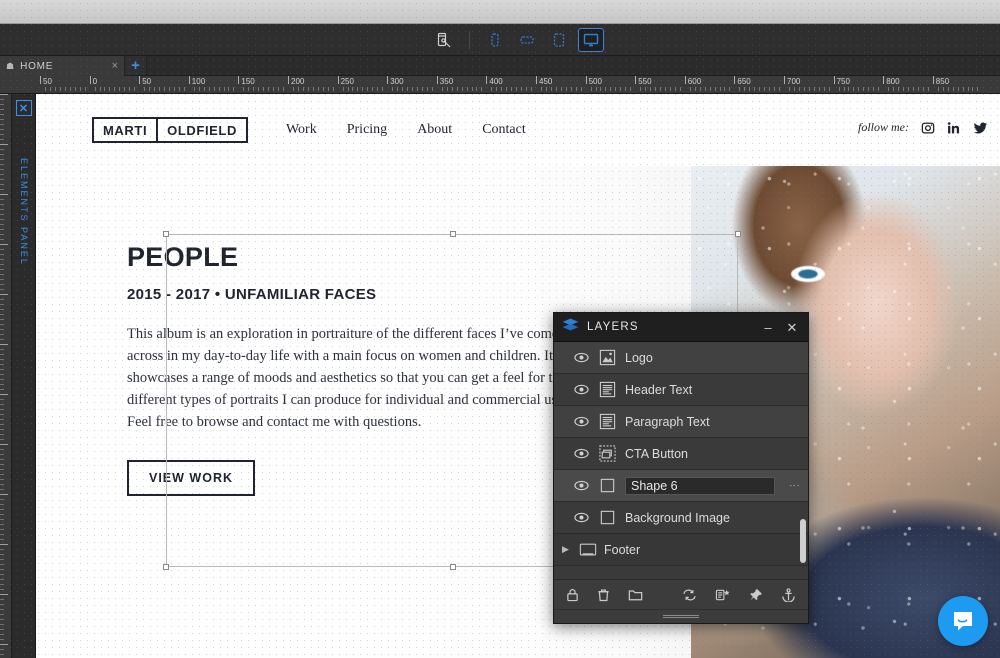  Describe the element at coordinates (954, 128) in the screenshot. I see `linkedin-icon` at that location.